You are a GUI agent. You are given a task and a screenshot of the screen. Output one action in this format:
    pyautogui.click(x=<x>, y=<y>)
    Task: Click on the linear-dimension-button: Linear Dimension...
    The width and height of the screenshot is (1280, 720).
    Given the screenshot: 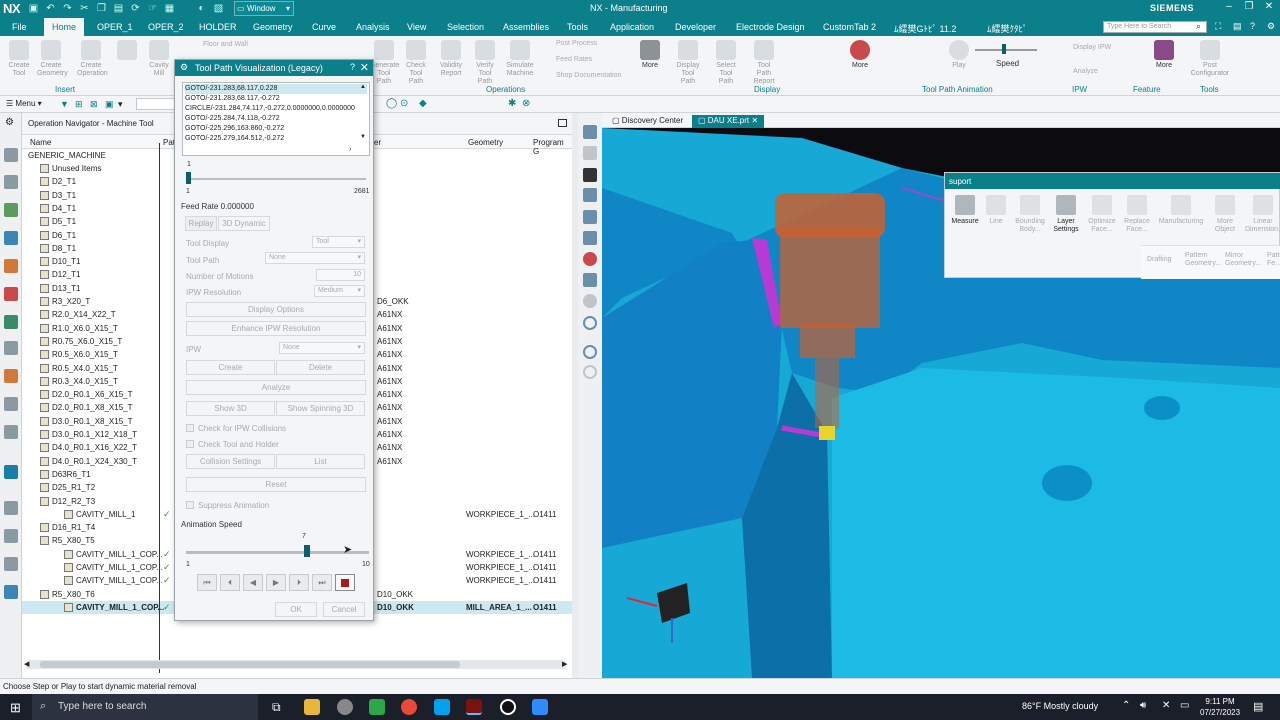 What is the action you would take?
    pyautogui.click(x=1262, y=214)
    